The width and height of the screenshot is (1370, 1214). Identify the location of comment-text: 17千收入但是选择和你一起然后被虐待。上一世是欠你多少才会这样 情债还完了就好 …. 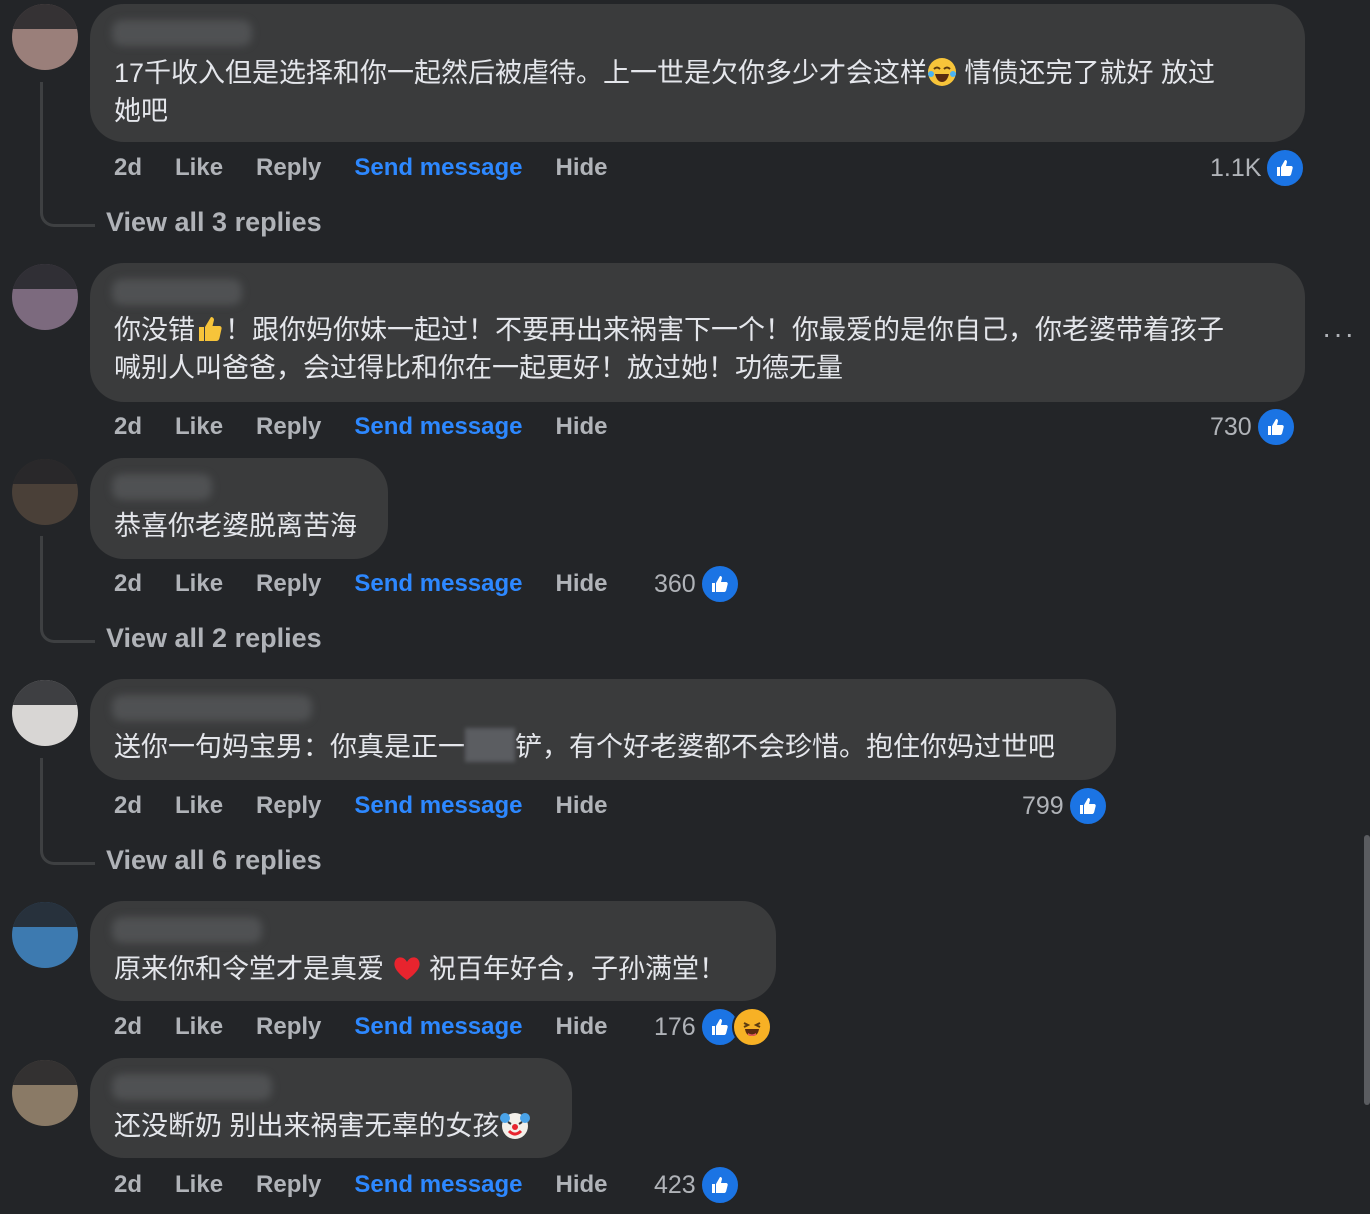
(665, 92).